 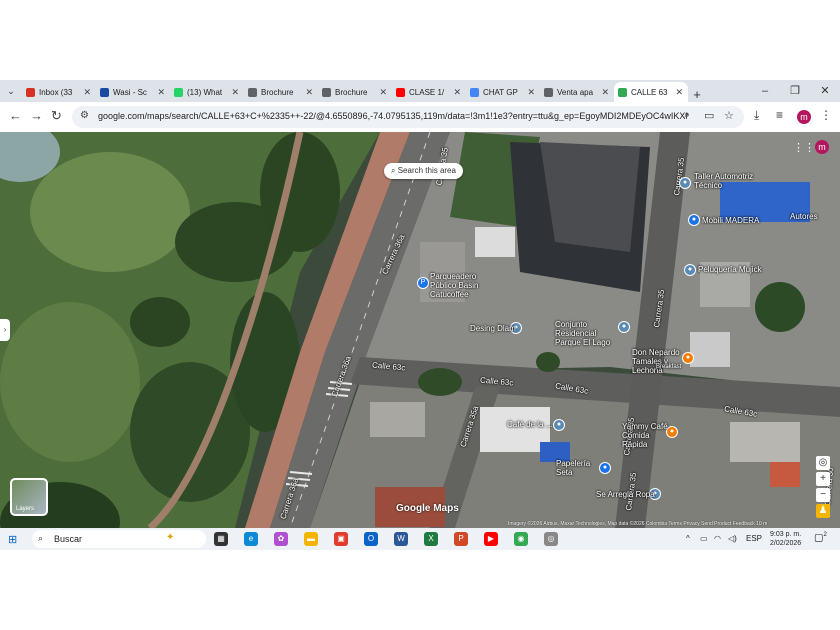 I want to click on word-icon: W, so click(x=401, y=539).